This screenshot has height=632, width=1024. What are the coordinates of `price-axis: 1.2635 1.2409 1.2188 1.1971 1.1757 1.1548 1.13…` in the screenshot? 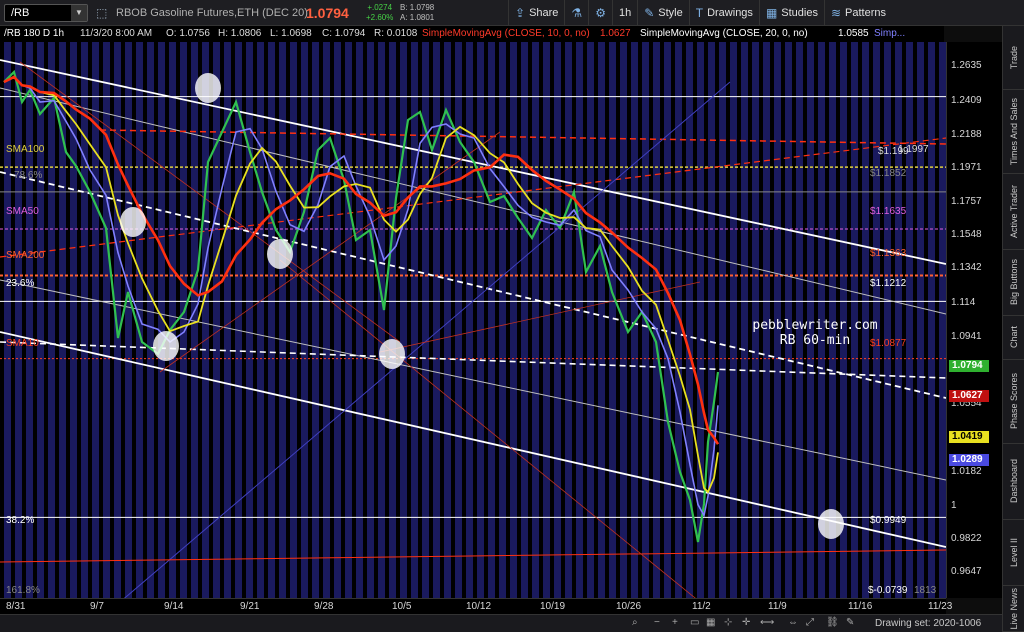 It's located at (974, 320).